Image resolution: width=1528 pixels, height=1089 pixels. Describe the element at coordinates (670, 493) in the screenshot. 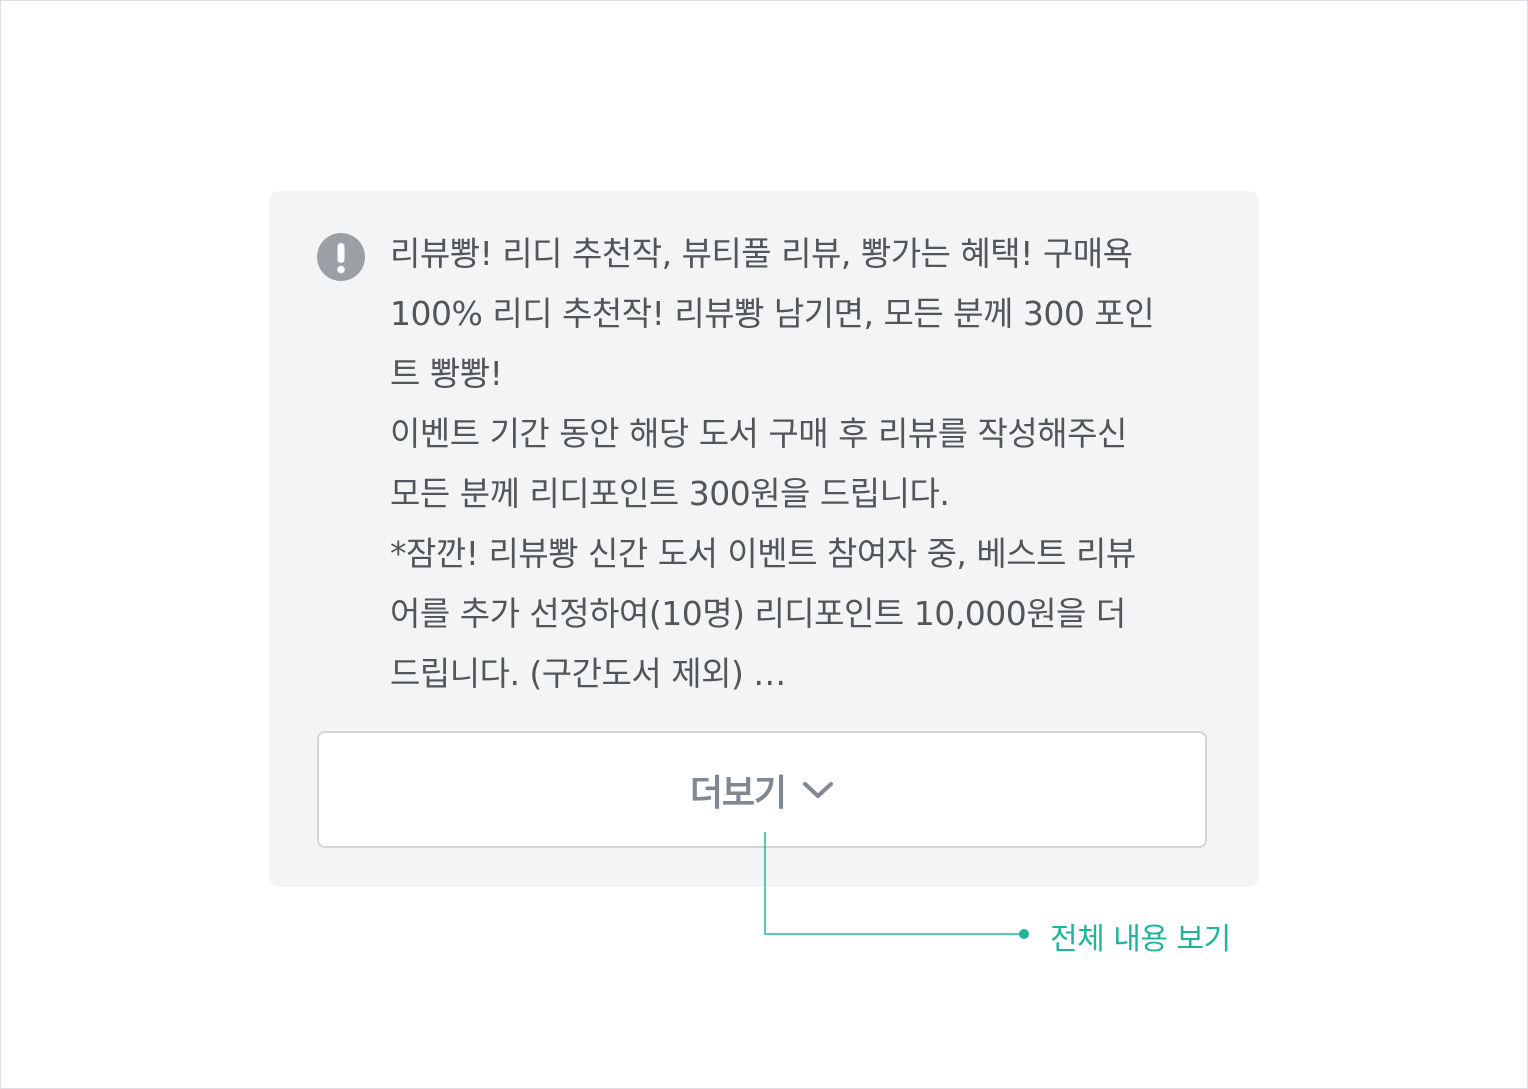

I see `notice-line: 모든 분께 리디포인트 300원을 드립니다.` at that location.